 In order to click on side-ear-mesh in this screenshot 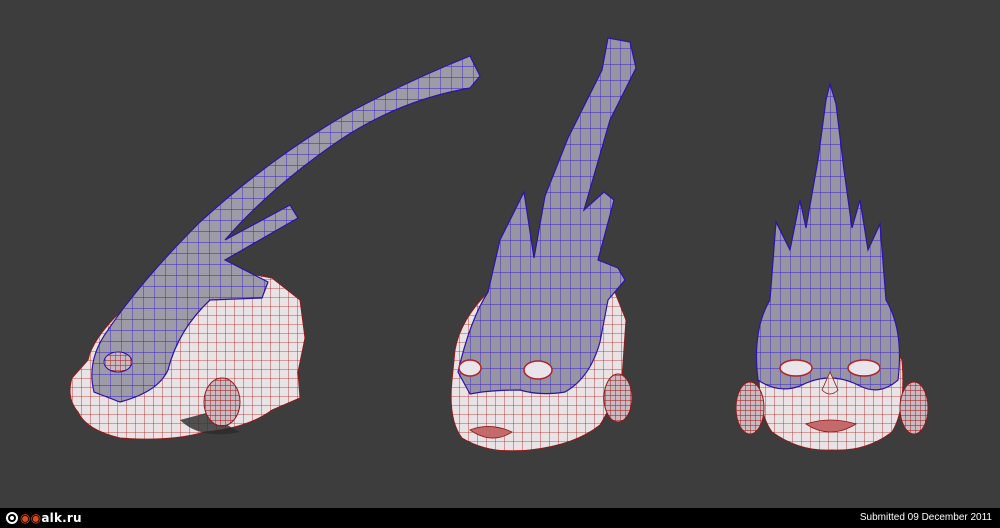, I will do `click(222, 402)`.